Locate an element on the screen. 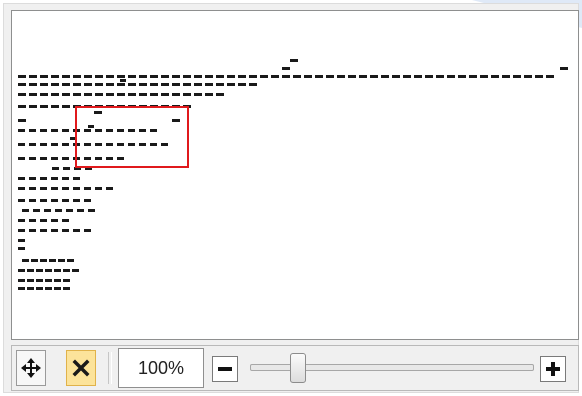 The width and height of the screenshot is (582, 396). zoom-out-button is located at coordinates (225, 369).